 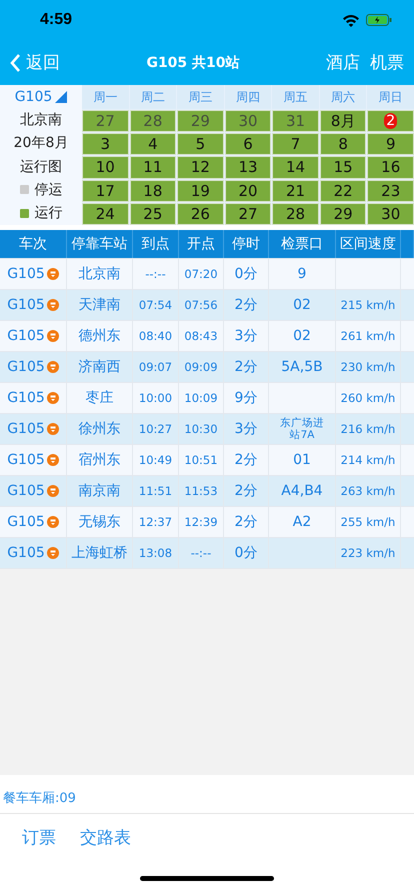 What do you see at coordinates (368, 460) in the screenshot?
I see `speed-cell: 214 km/h` at bounding box center [368, 460].